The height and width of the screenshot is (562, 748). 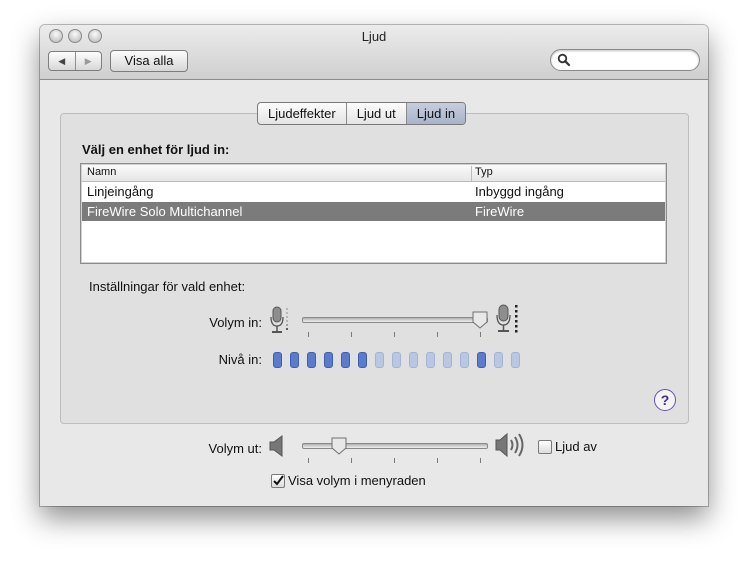 I want to click on tab-output: Ljud ut, so click(x=375, y=113).